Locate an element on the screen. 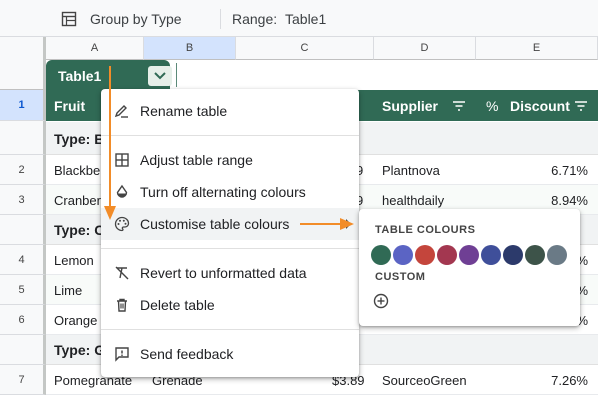 The width and height of the screenshot is (598, 395). table-name: Table1 is located at coordinates (79, 76).